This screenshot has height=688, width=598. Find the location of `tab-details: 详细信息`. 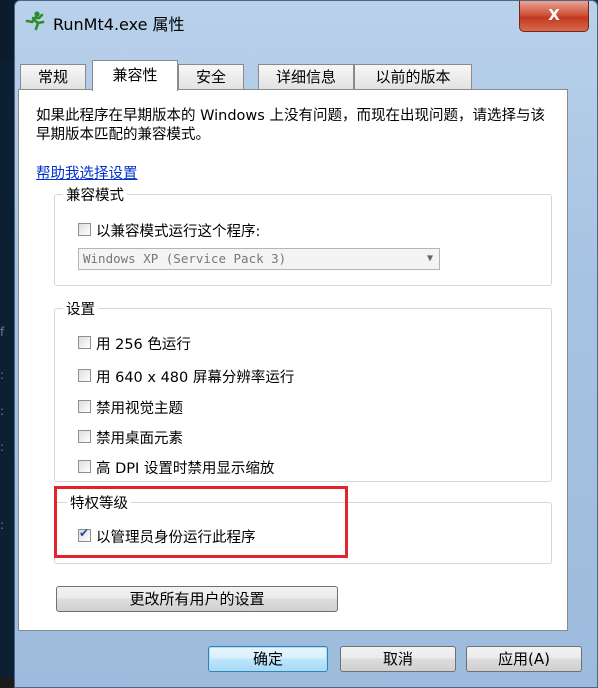

tab-details: 详细信息 is located at coordinates (306, 77).